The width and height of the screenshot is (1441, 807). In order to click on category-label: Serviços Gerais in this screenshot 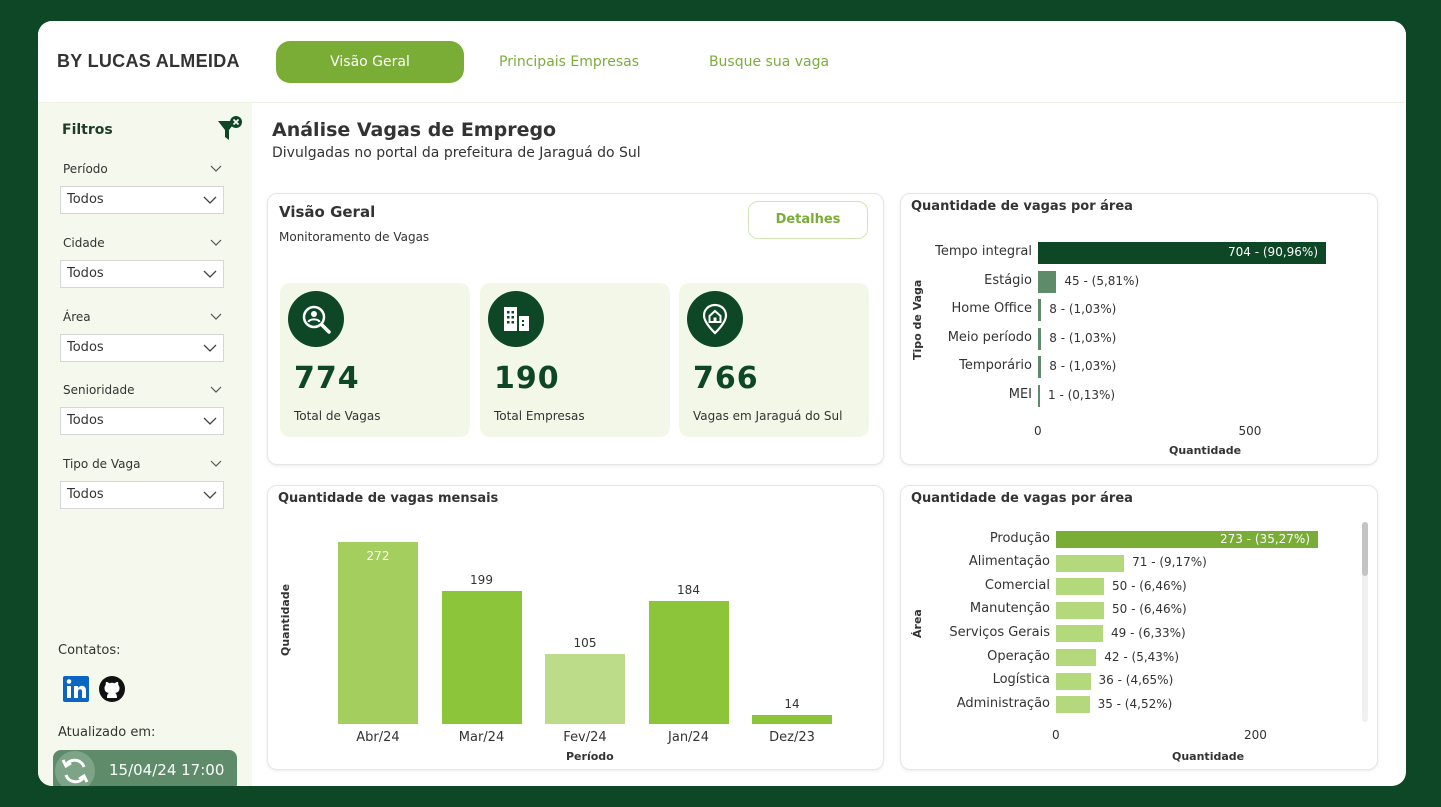, I will do `click(999, 632)`.